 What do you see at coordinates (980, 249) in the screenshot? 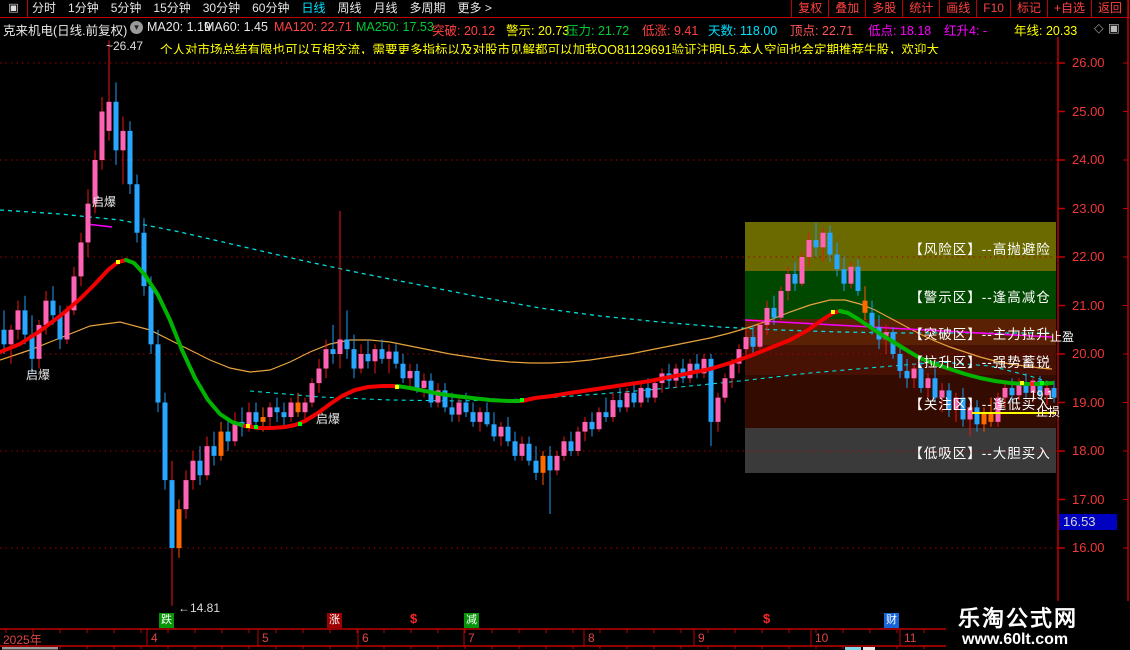
I see `zone-label-1: 【风险区】--高抛避险` at bounding box center [980, 249].